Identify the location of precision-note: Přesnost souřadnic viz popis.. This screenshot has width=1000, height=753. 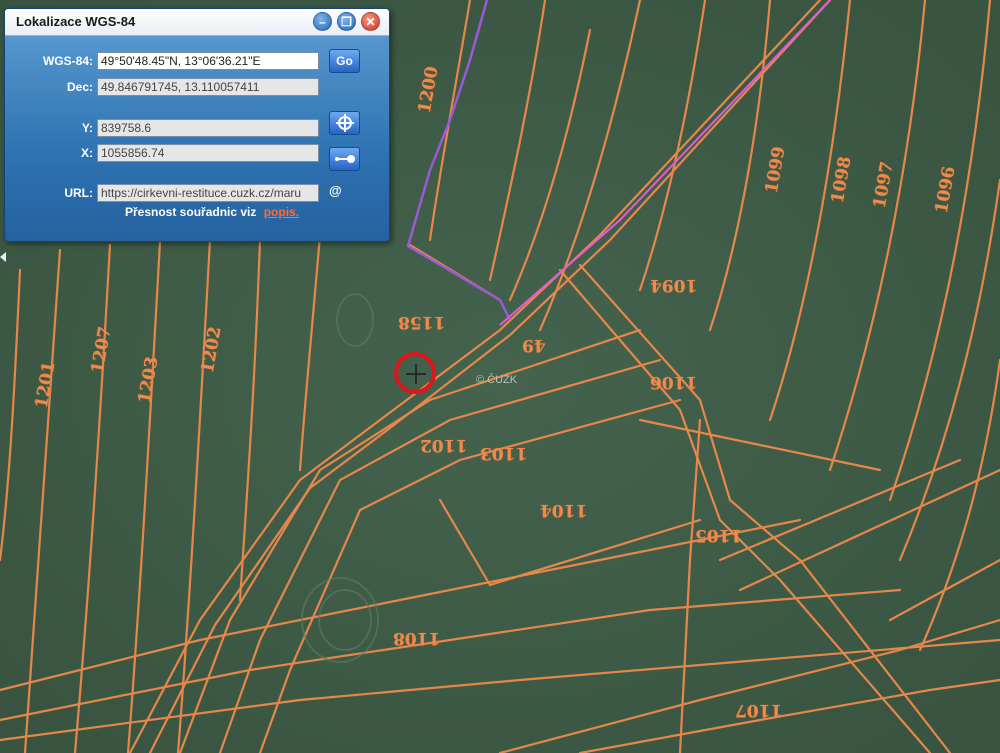
(212, 212).